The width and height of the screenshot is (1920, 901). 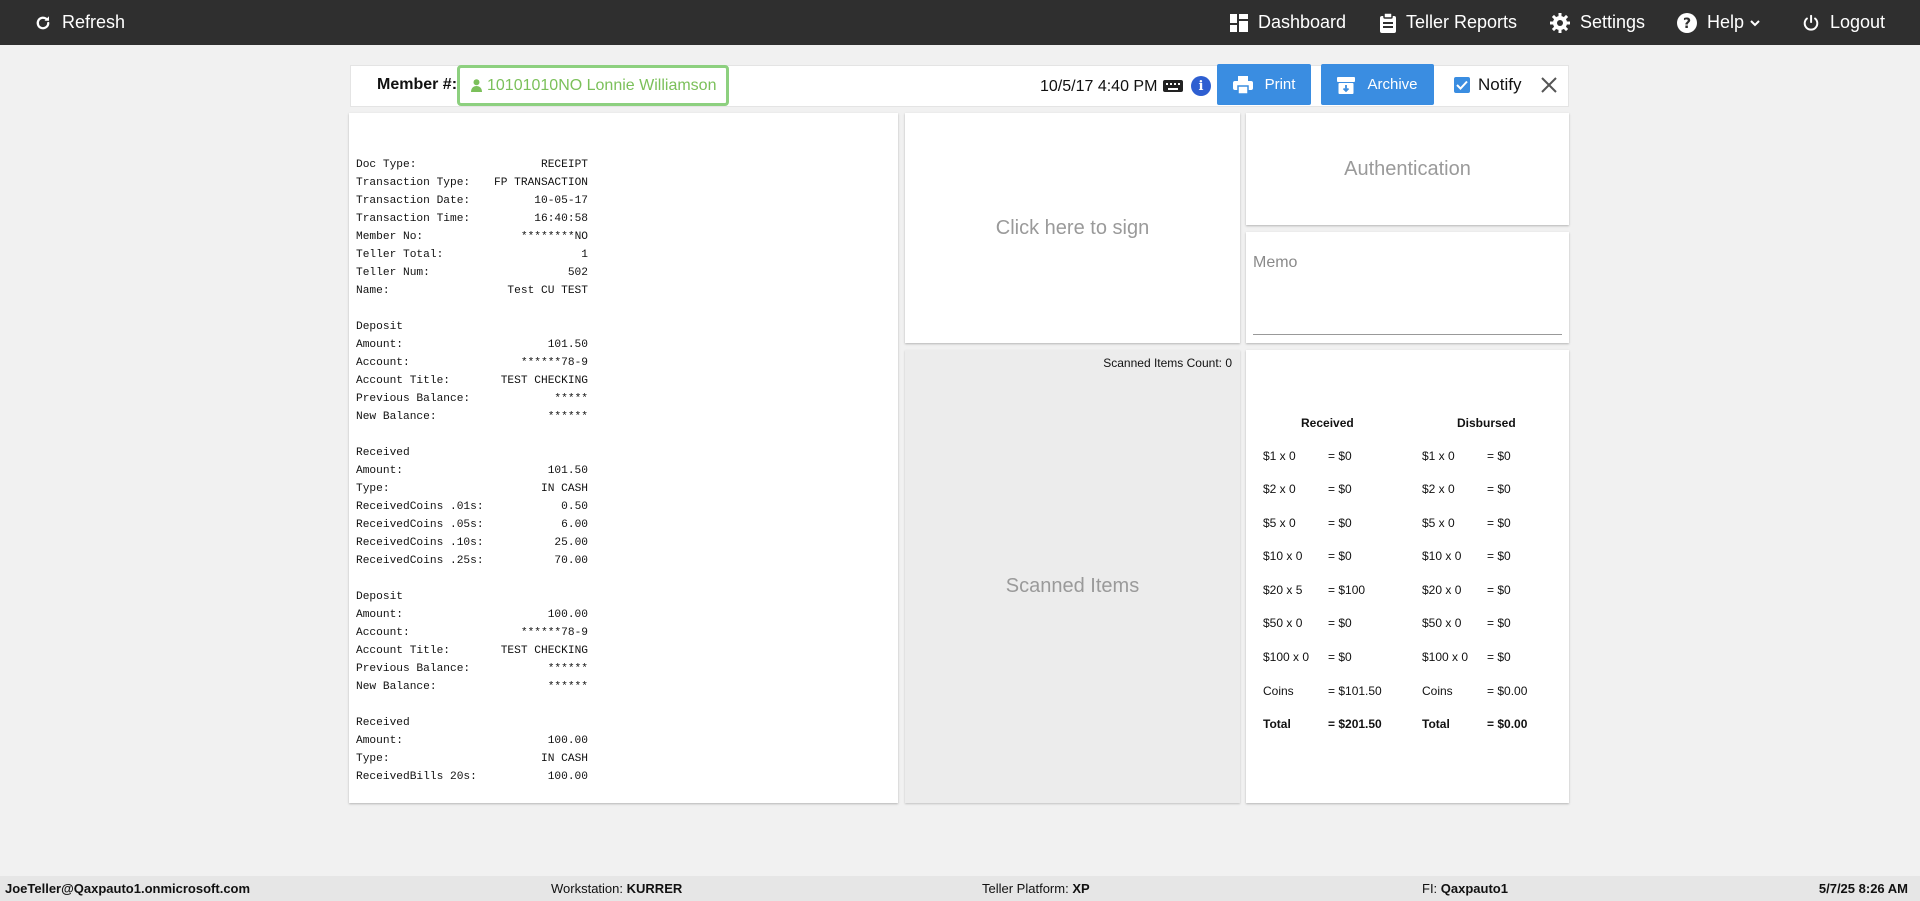 I want to click on printer-icon, so click(x=1242, y=84).